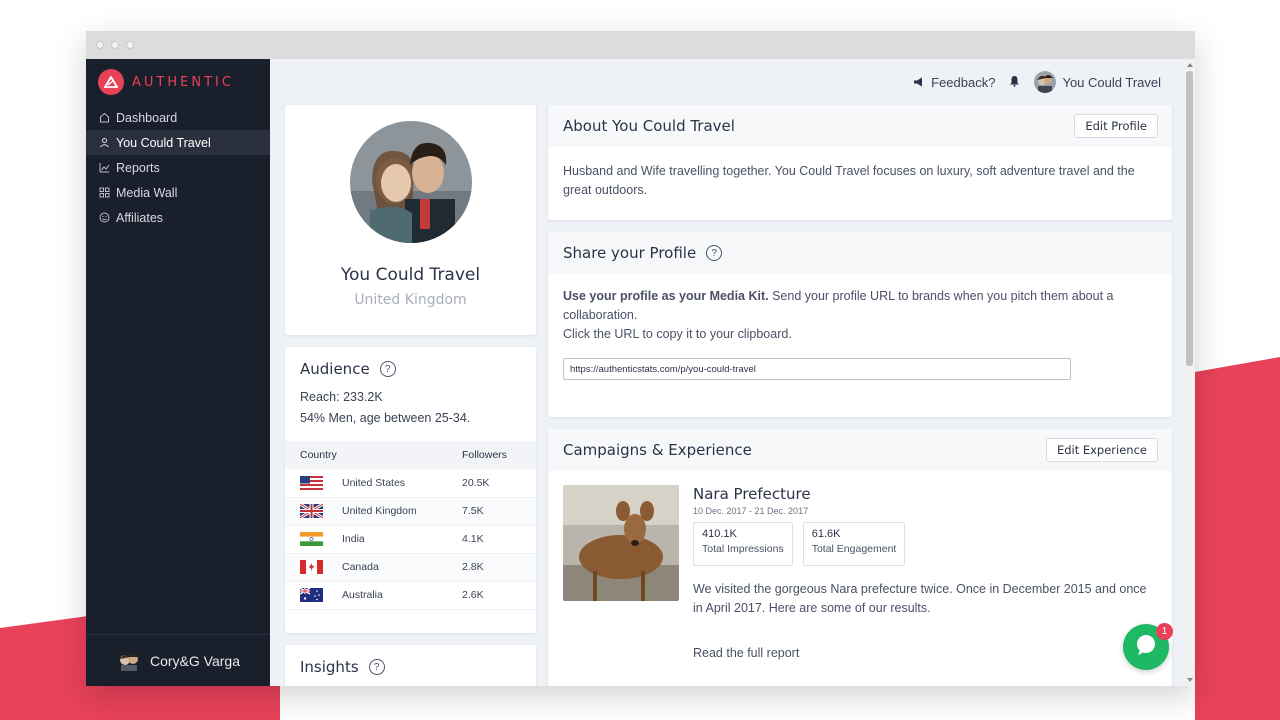 This screenshot has height=720, width=1280. I want to click on canada-flag-icon, so click(311, 567).